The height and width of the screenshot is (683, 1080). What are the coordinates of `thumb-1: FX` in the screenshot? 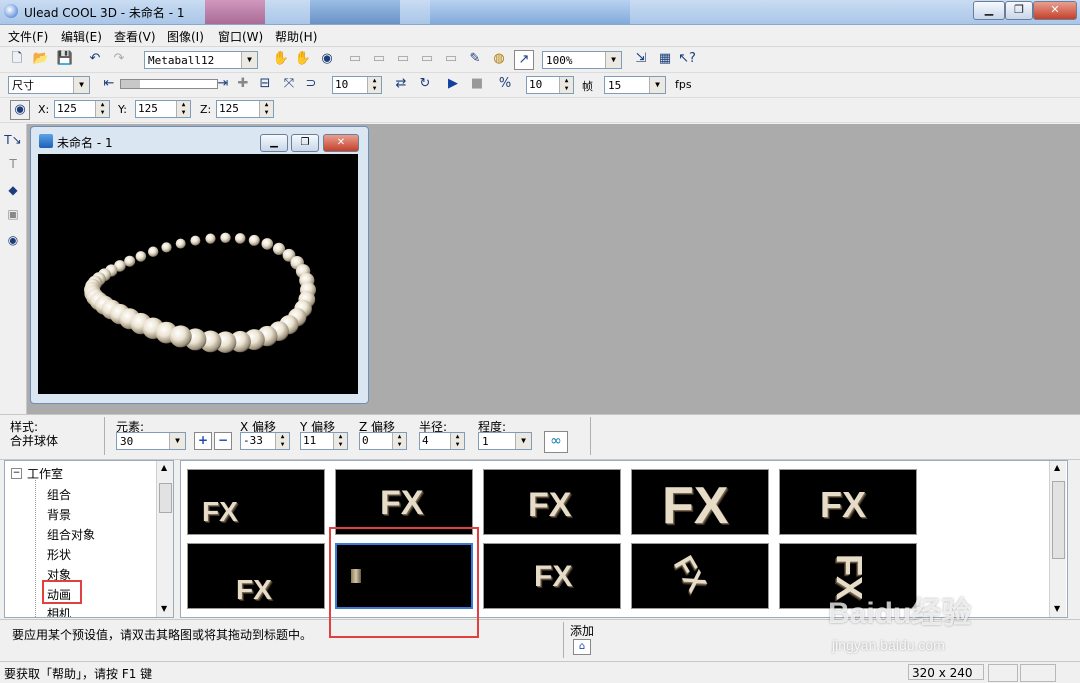 It's located at (256, 502).